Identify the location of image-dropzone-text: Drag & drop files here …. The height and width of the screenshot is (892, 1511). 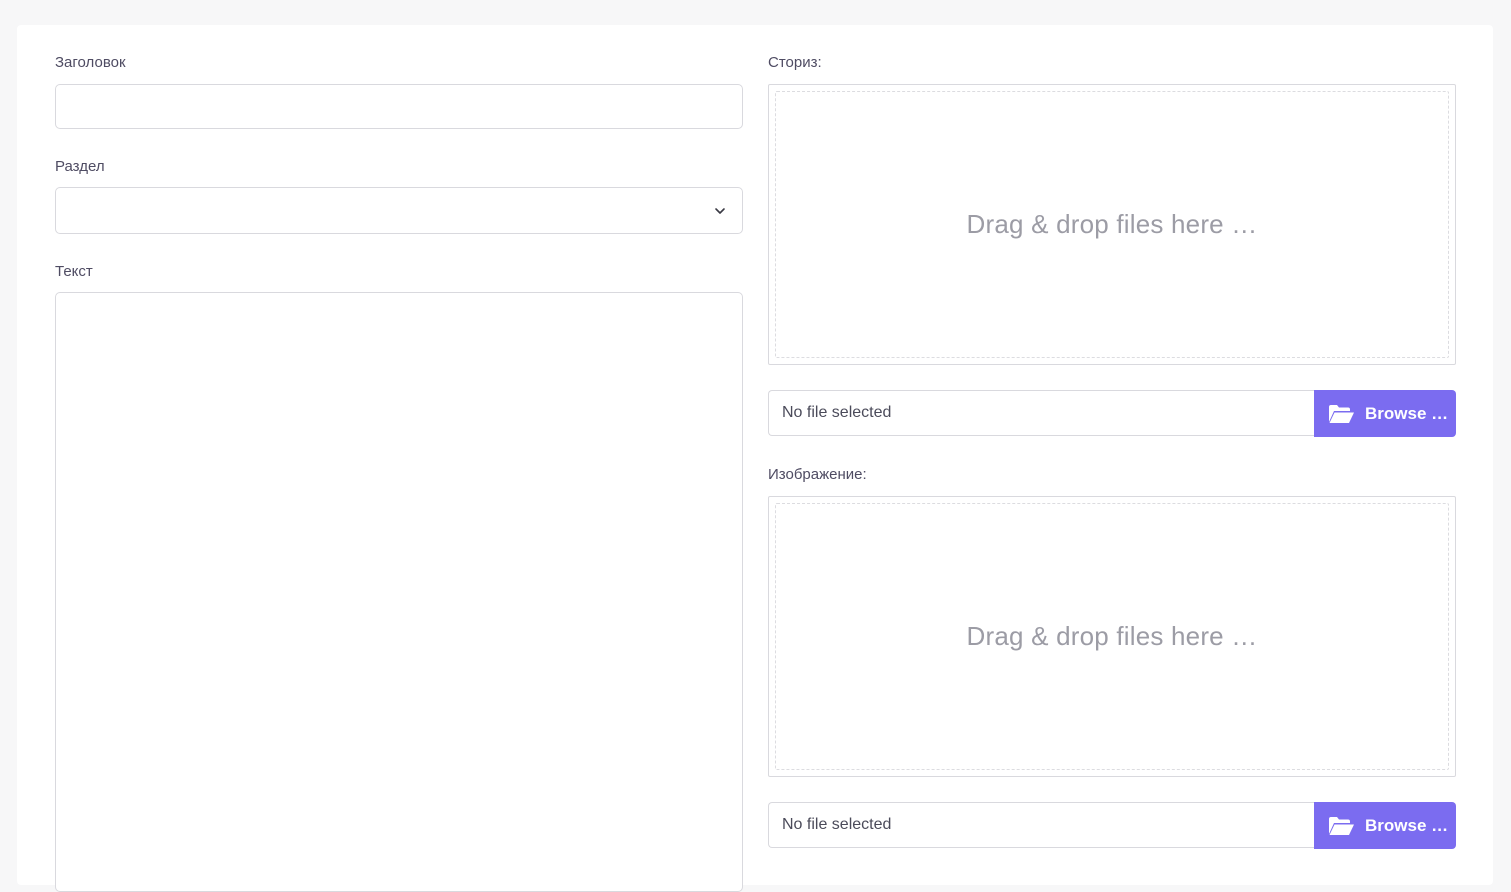
(1112, 636).